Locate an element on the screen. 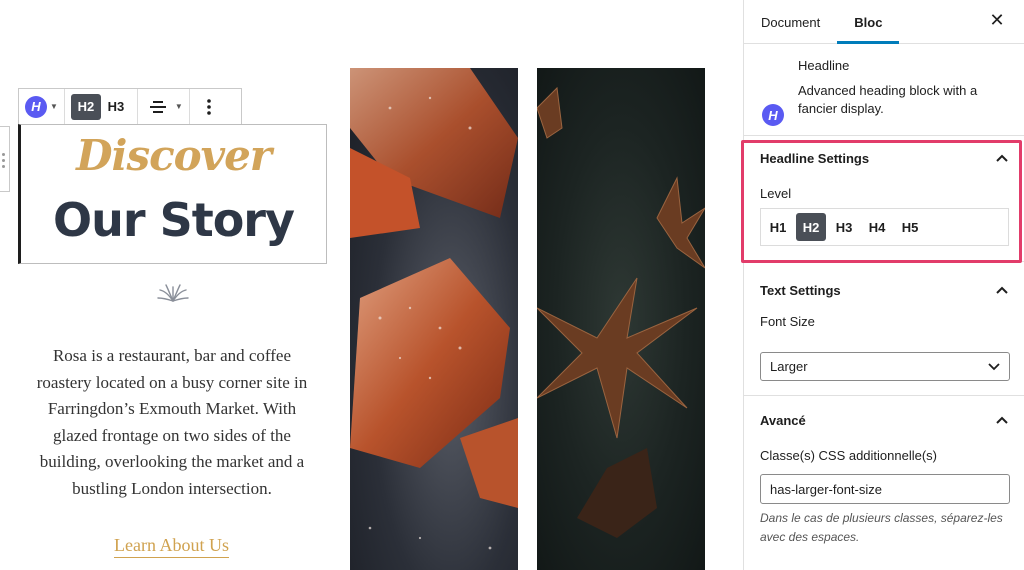 The width and height of the screenshot is (1024, 570). more-options is located at coordinates (209, 106).